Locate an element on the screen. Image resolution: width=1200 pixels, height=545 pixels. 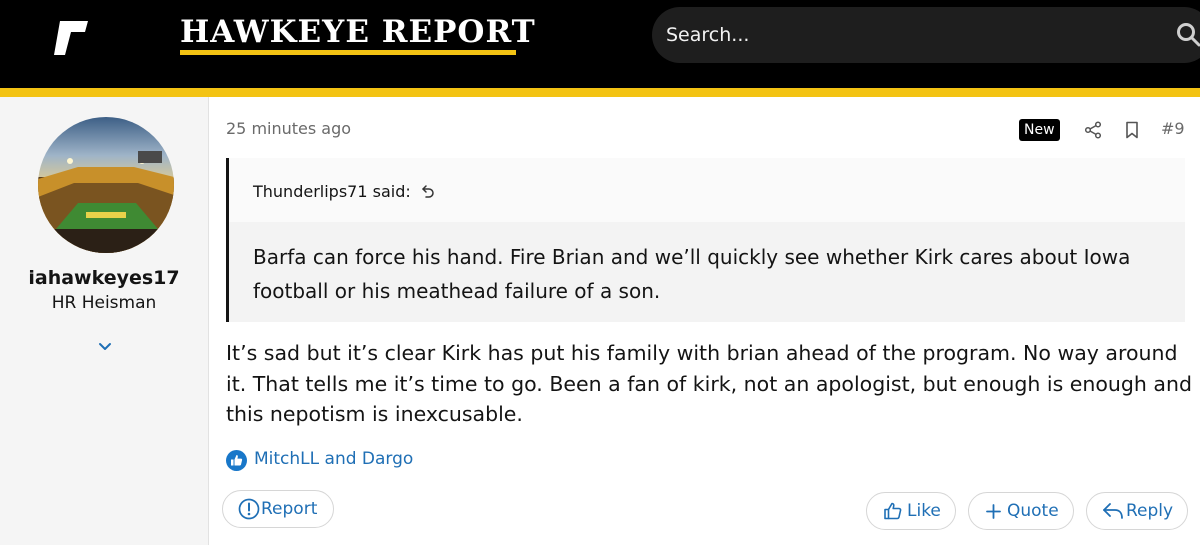
chevron-down-icon is located at coordinates (105, 347).